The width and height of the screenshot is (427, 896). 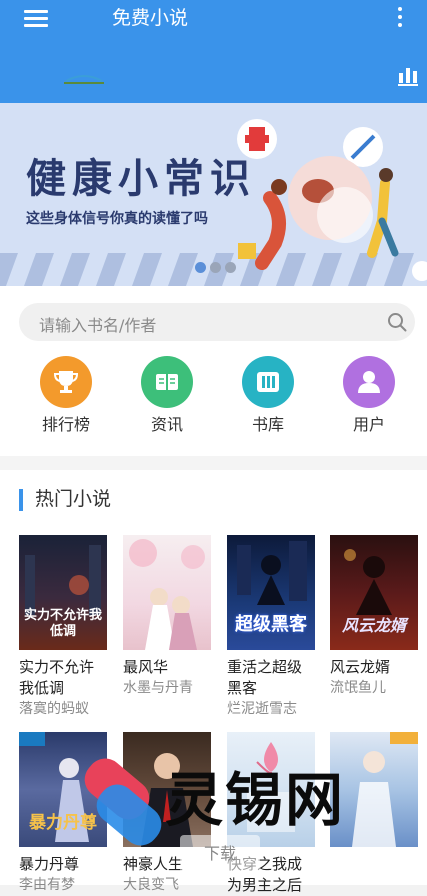 What do you see at coordinates (158, 688) in the screenshot?
I see `book-author: 水墨与丹青` at bounding box center [158, 688].